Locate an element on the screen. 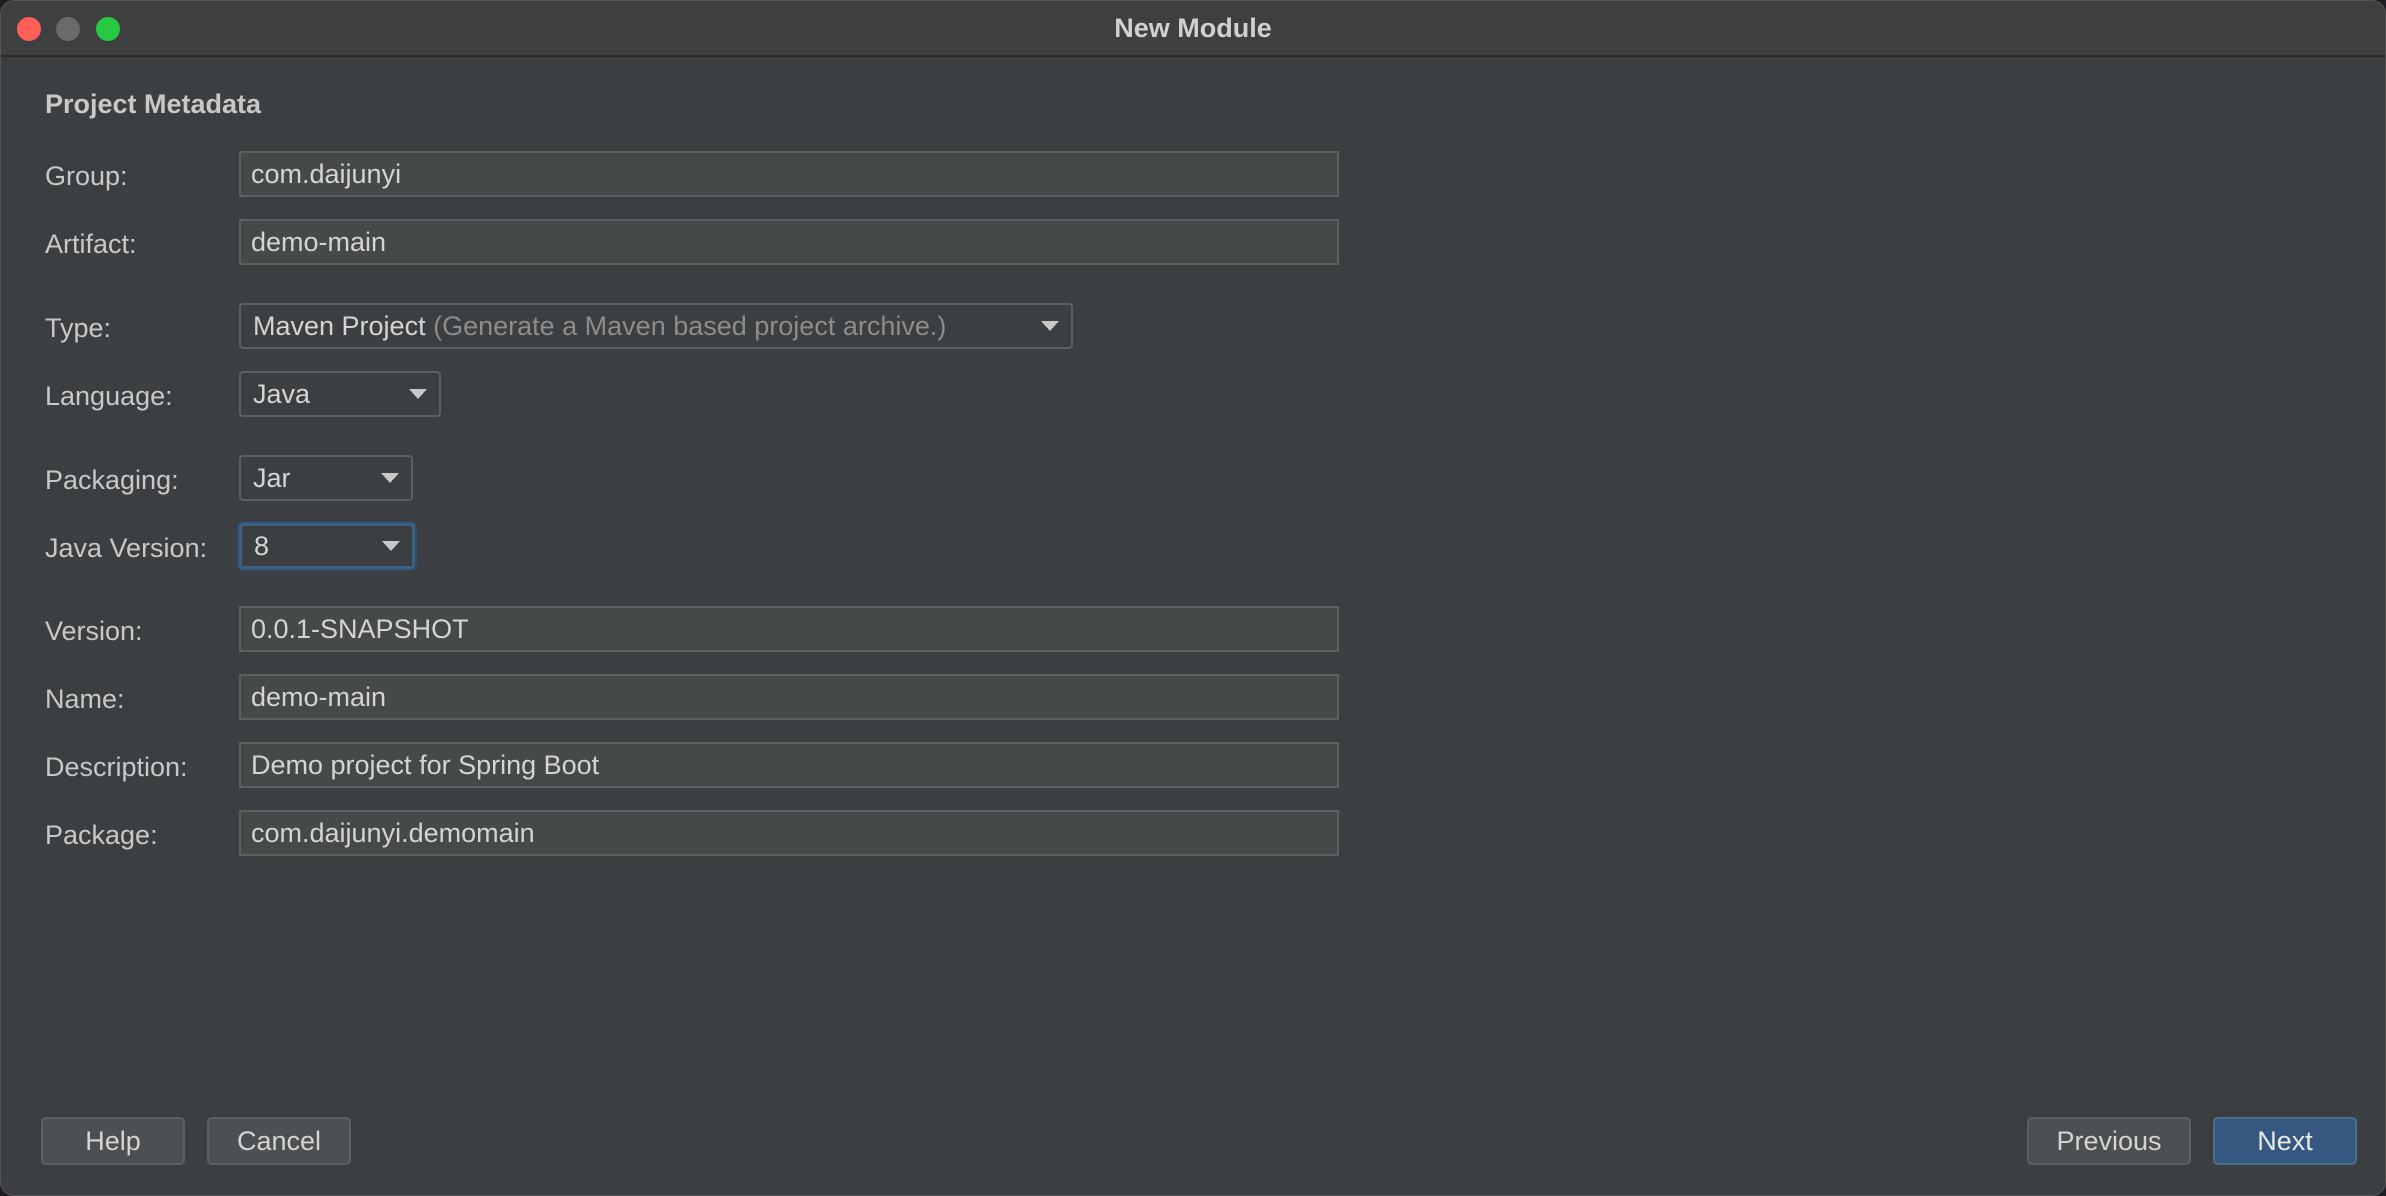 The image size is (2386, 1196). artifact-label: Artifact: is located at coordinates (91, 244).